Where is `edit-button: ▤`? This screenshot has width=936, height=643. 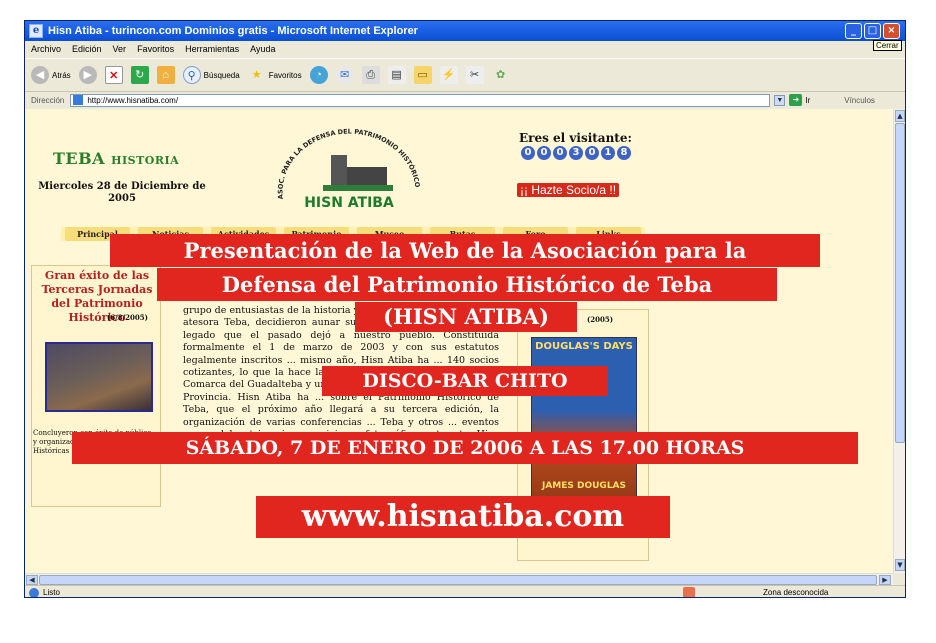 edit-button: ▤ is located at coordinates (396, 75).